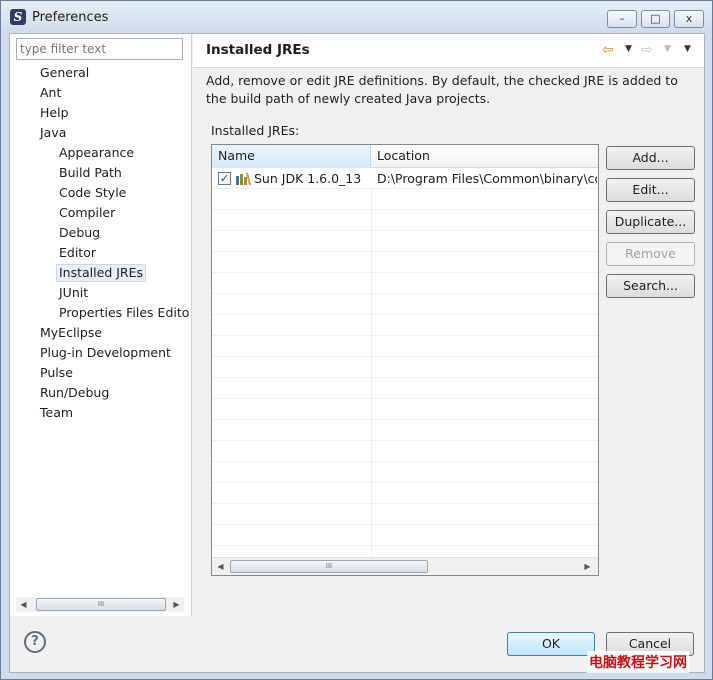 The height and width of the screenshot is (680, 713). Describe the element at coordinates (35, 642) in the screenshot. I see `help-icon: ?` at that location.